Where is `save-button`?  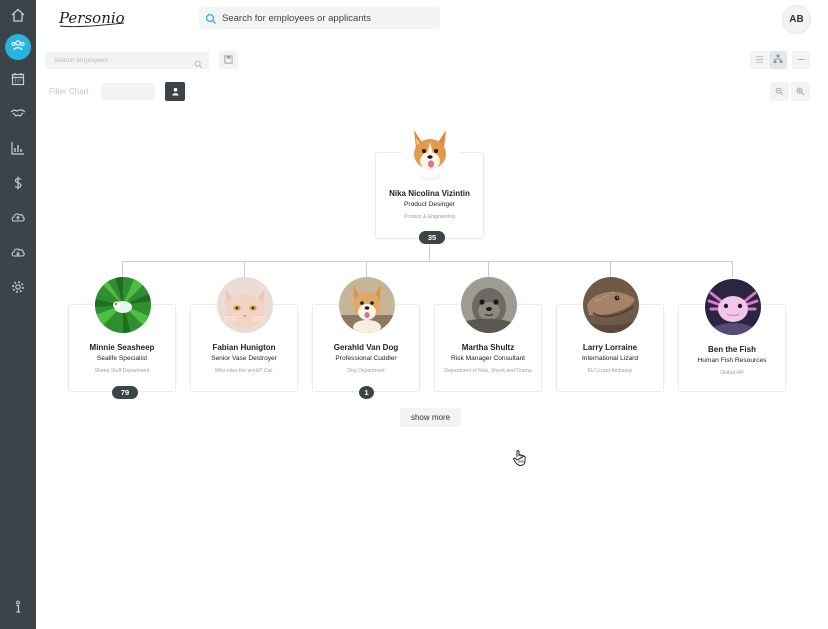 save-button is located at coordinates (228, 60).